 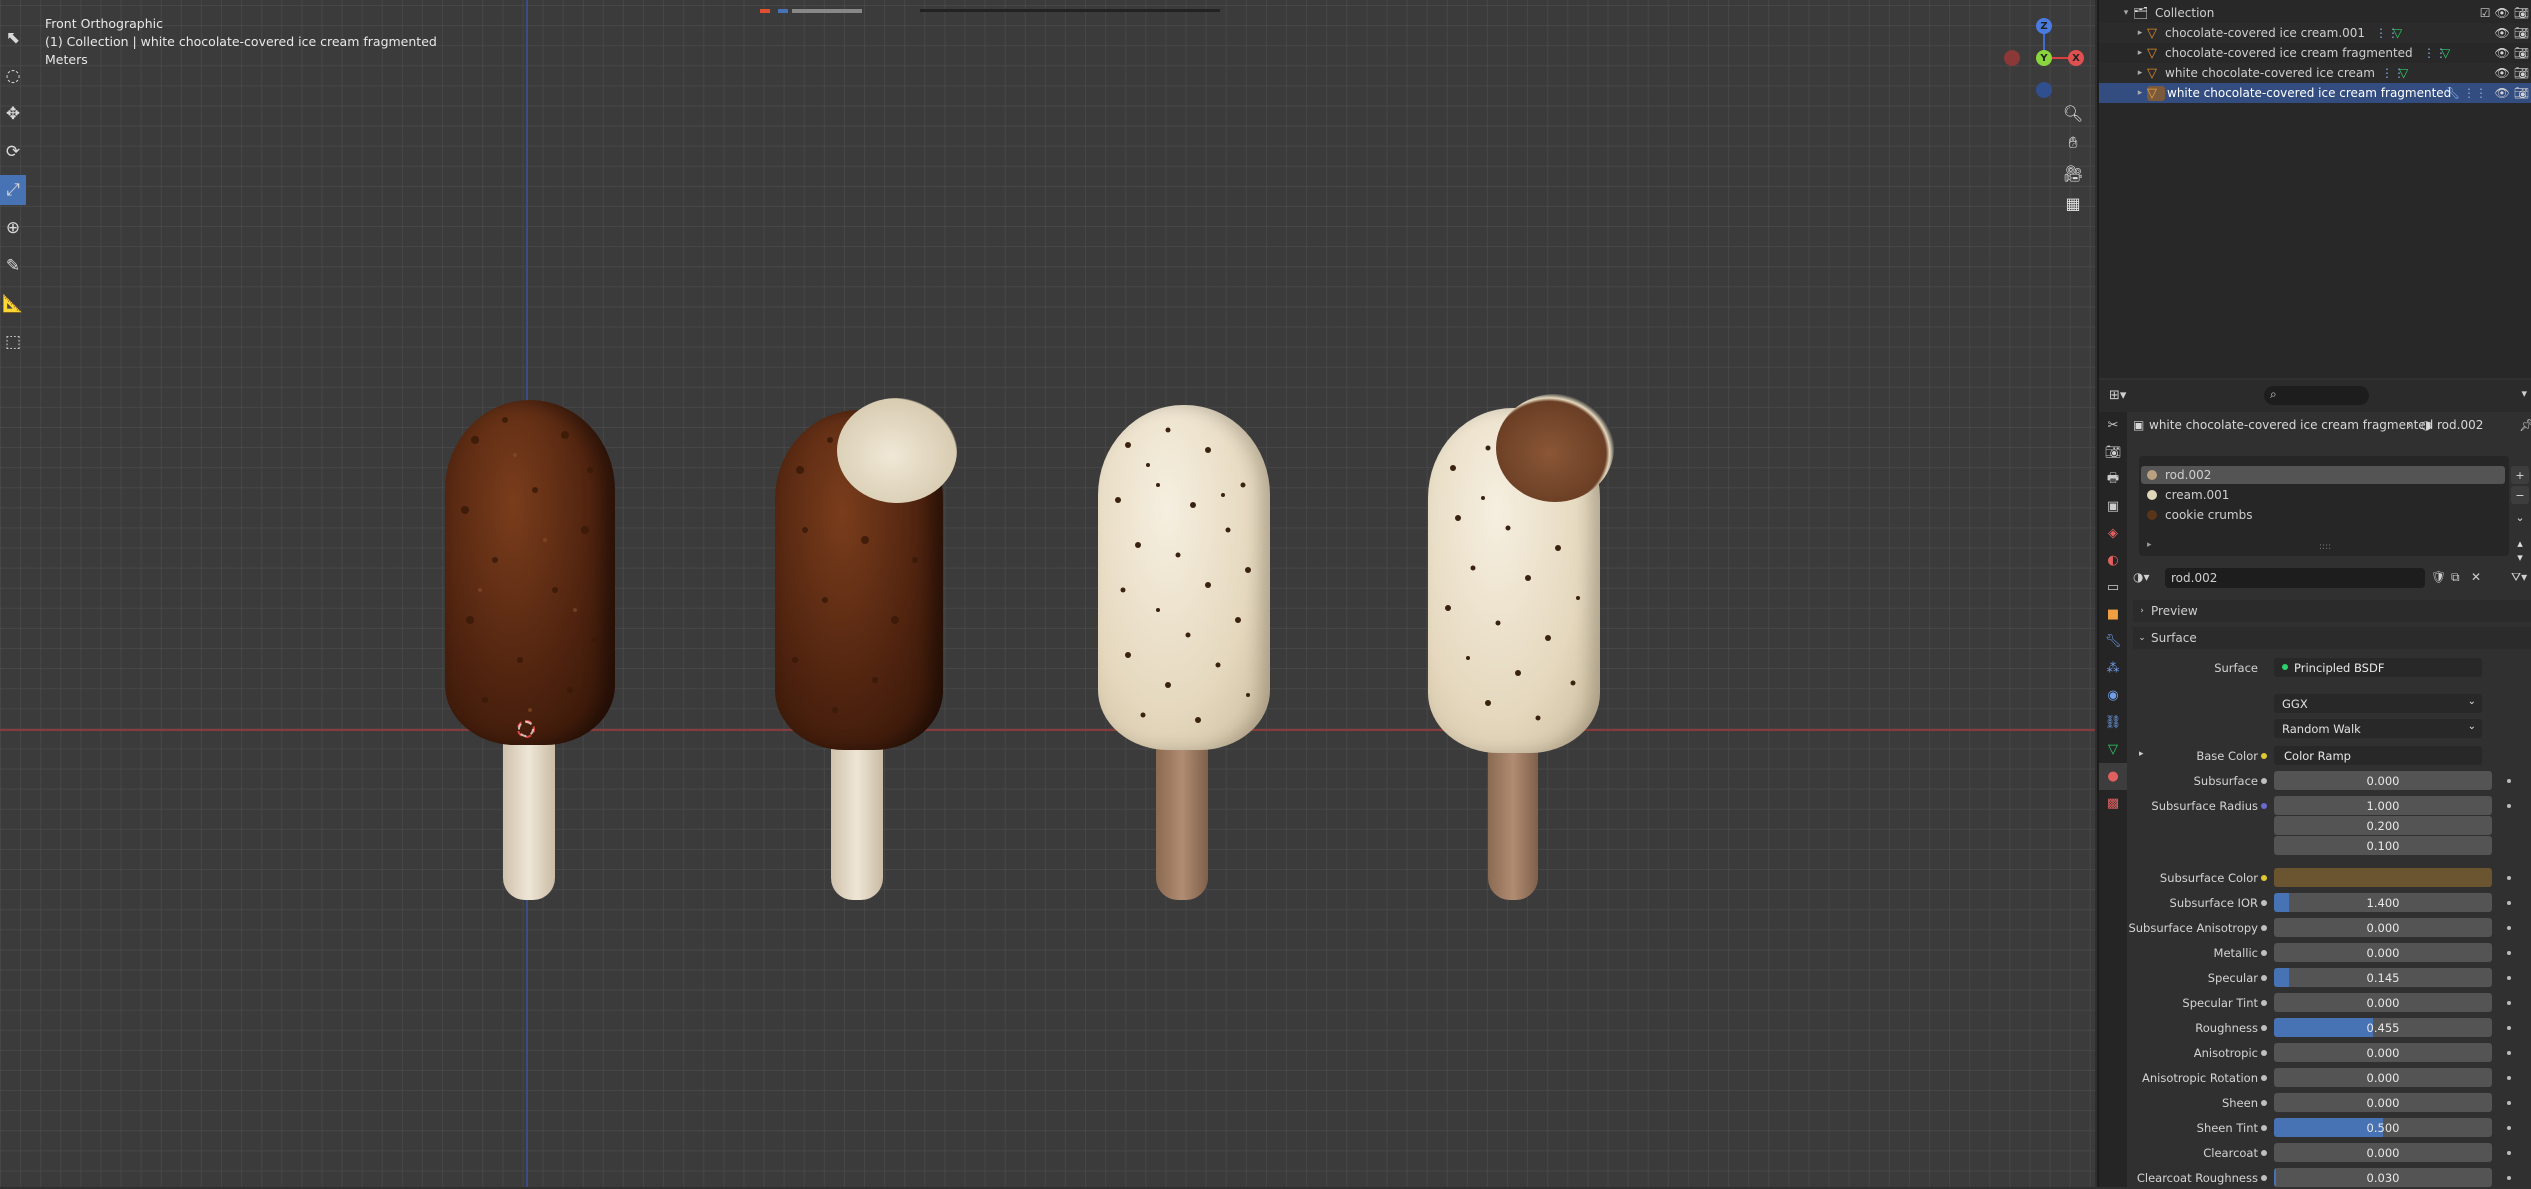 What do you see at coordinates (2383, 902) in the screenshot?
I see `value-slider: 1.400` at bounding box center [2383, 902].